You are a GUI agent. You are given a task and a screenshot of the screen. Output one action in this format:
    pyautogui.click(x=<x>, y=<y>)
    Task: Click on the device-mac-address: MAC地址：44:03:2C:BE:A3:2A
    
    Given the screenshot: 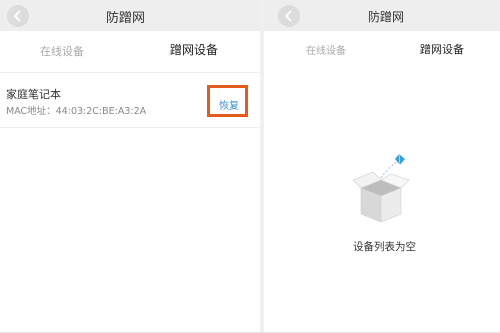 What is the action you would take?
    pyautogui.click(x=76, y=111)
    